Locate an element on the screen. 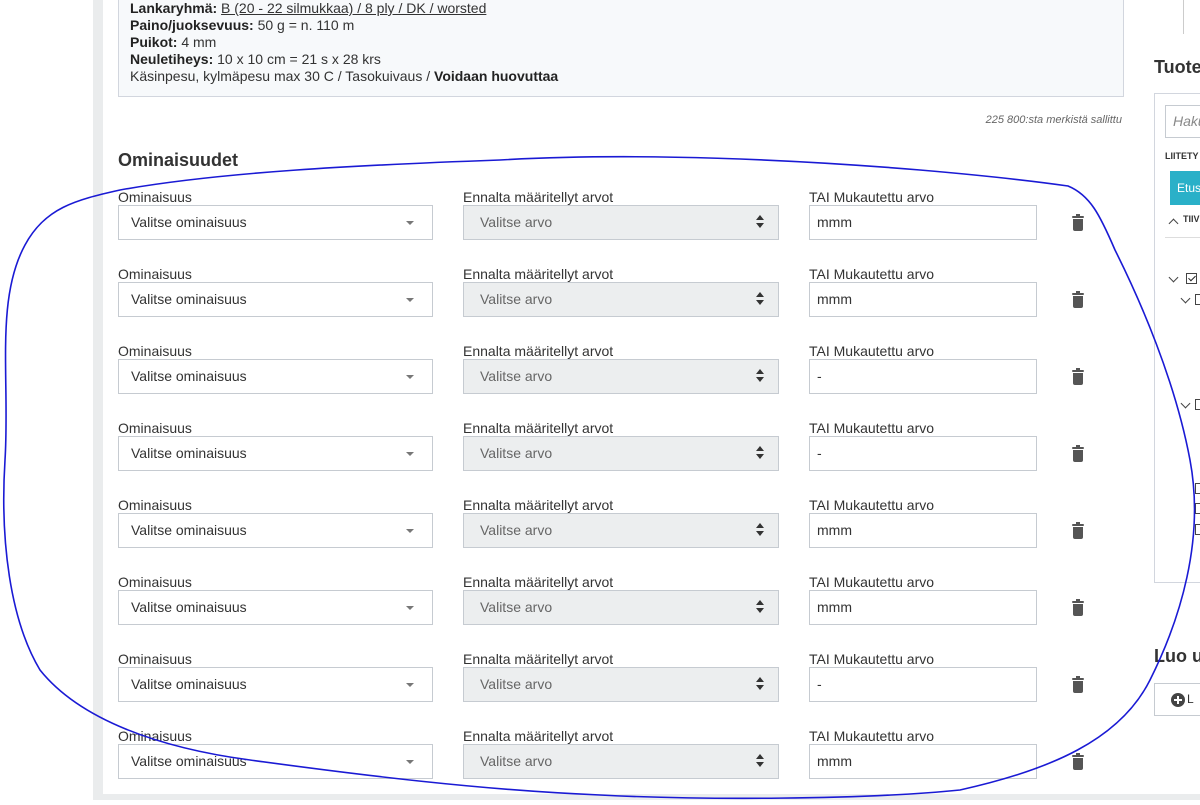 Image resolution: width=1200 pixels, height=805 pixels. description-line-needles: Puikot: 4 mm is located at coordinates (173, 42).